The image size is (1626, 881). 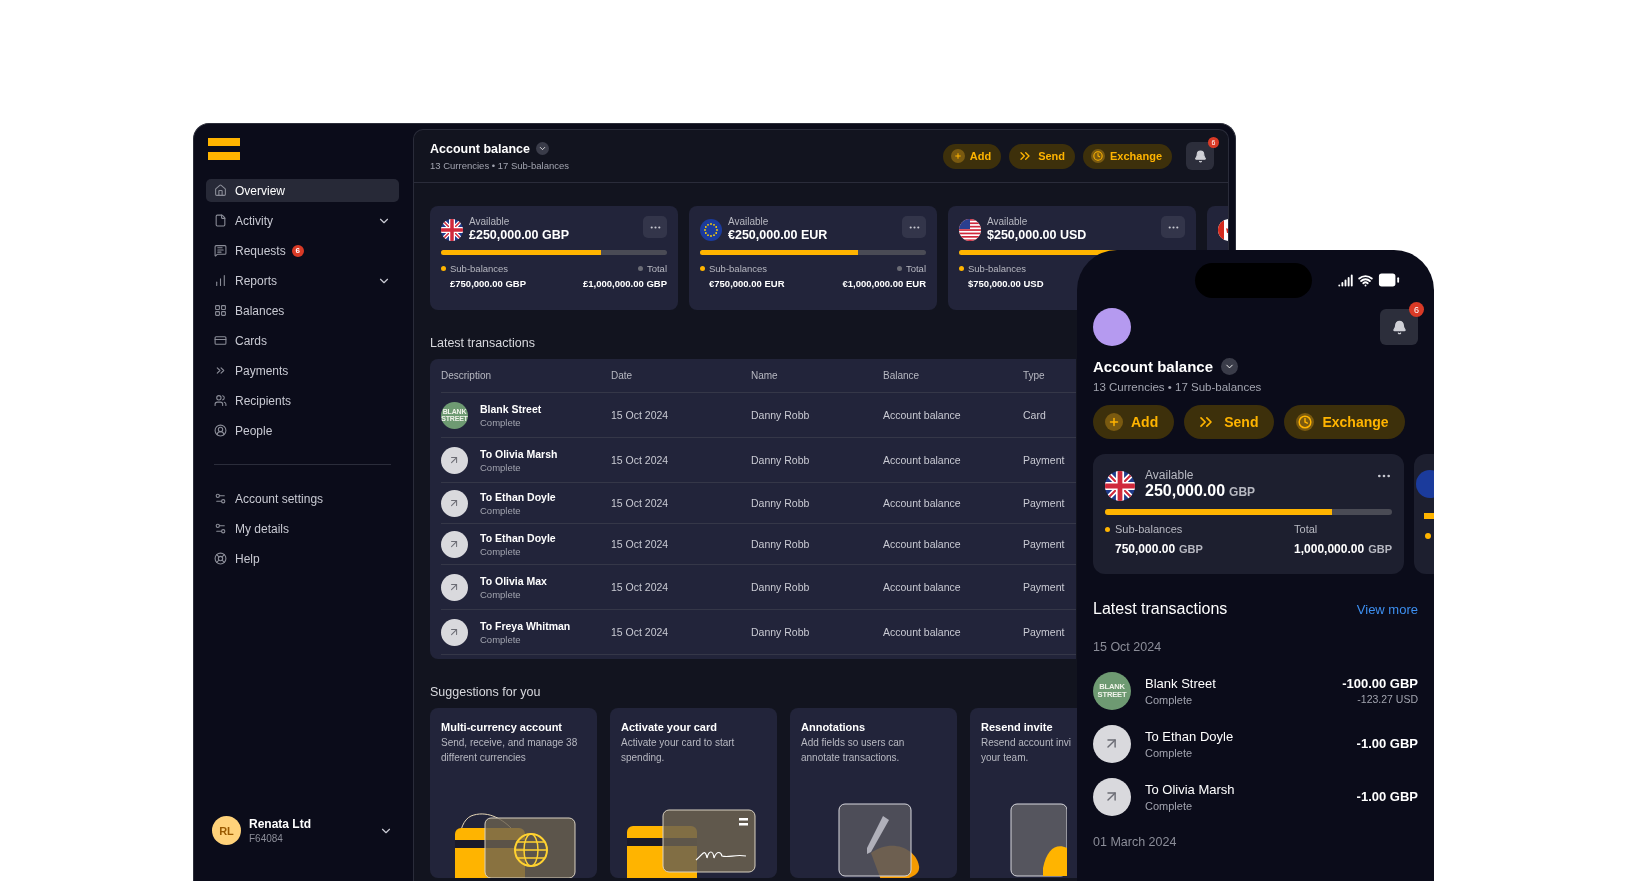 I want to click on nav-item: Requests 6, so click(x=302, y=250).